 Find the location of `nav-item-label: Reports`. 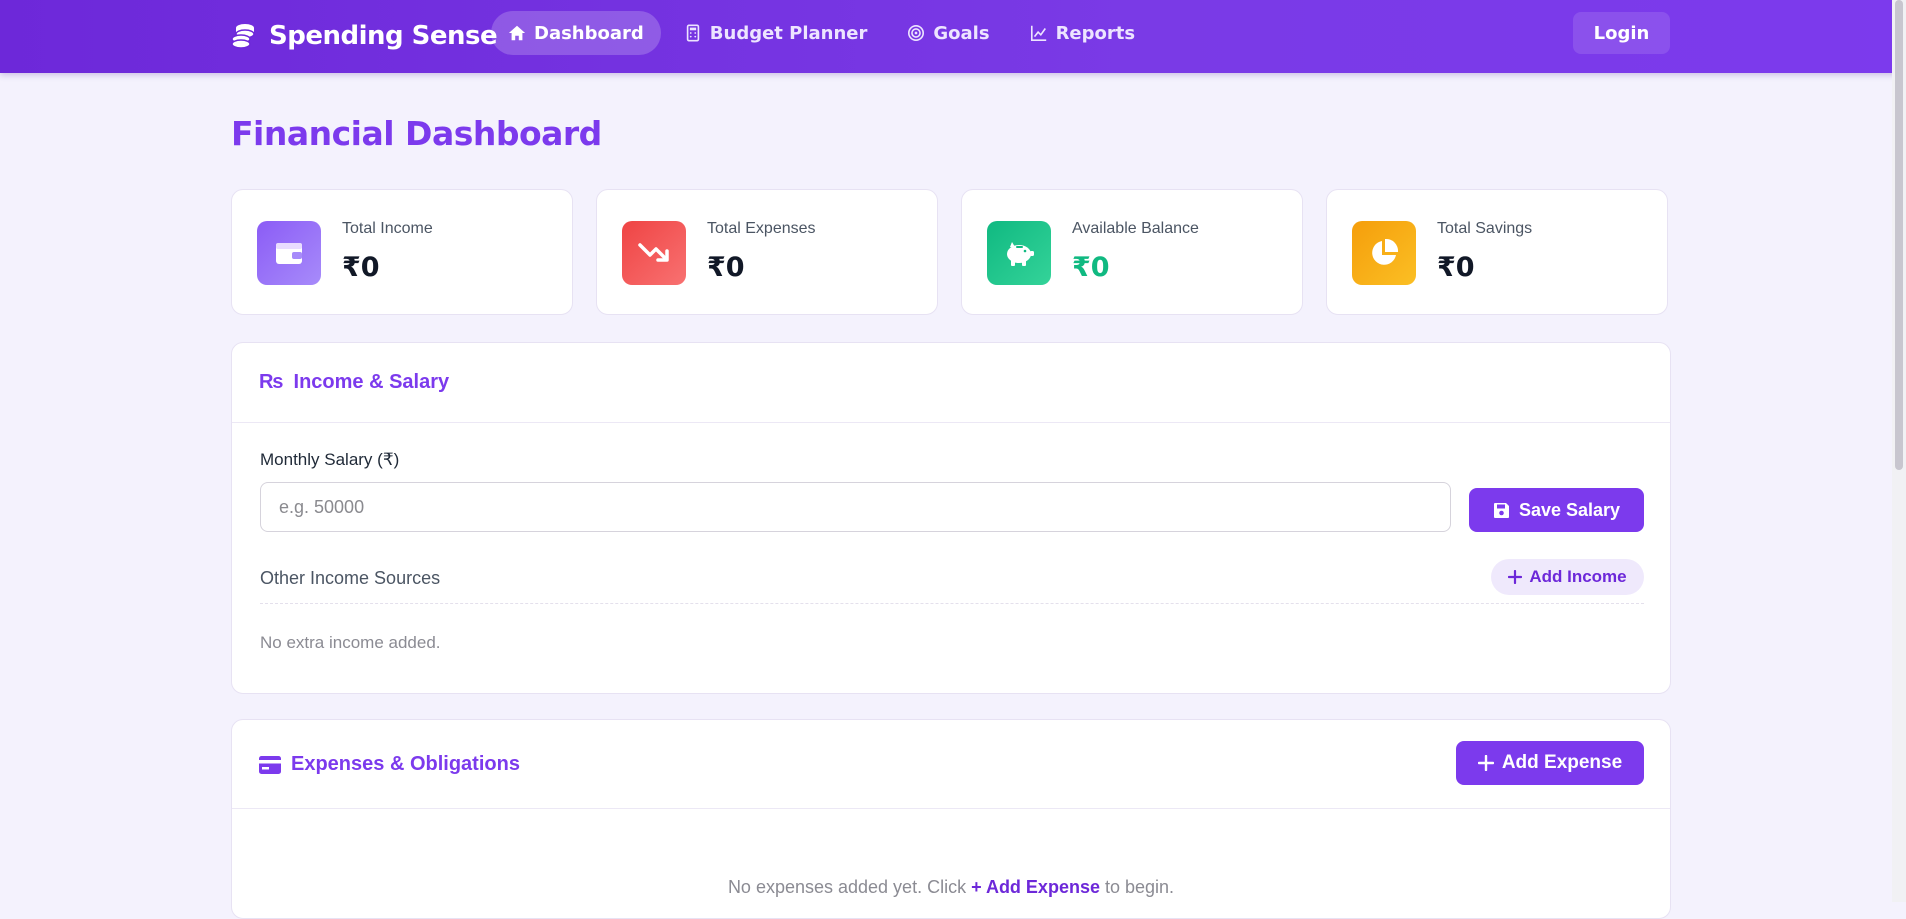

nav-item-label: Reports is located at coordinates (1095, 33).